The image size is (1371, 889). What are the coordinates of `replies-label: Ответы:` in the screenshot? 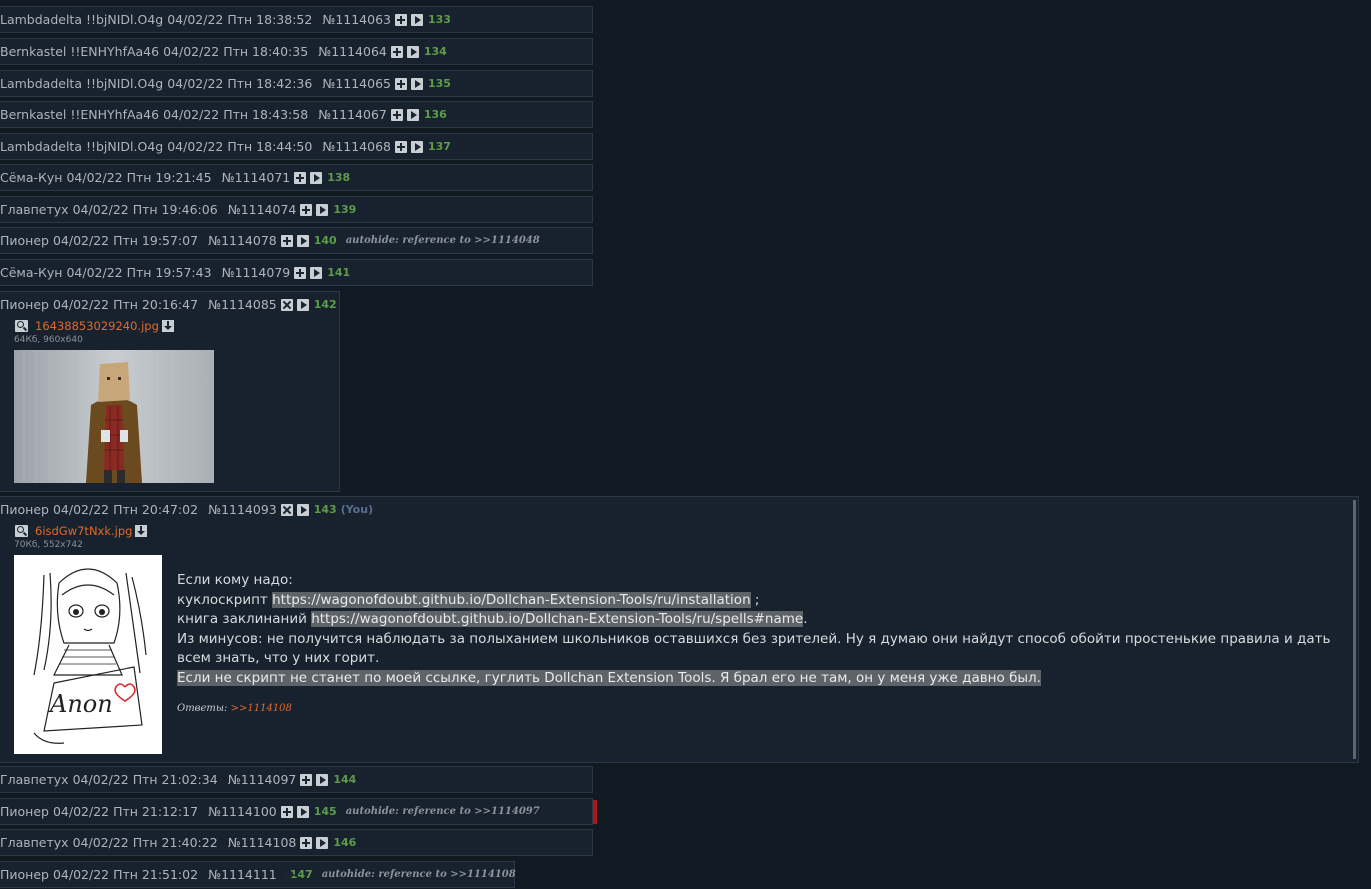 It's located at (204, 708).